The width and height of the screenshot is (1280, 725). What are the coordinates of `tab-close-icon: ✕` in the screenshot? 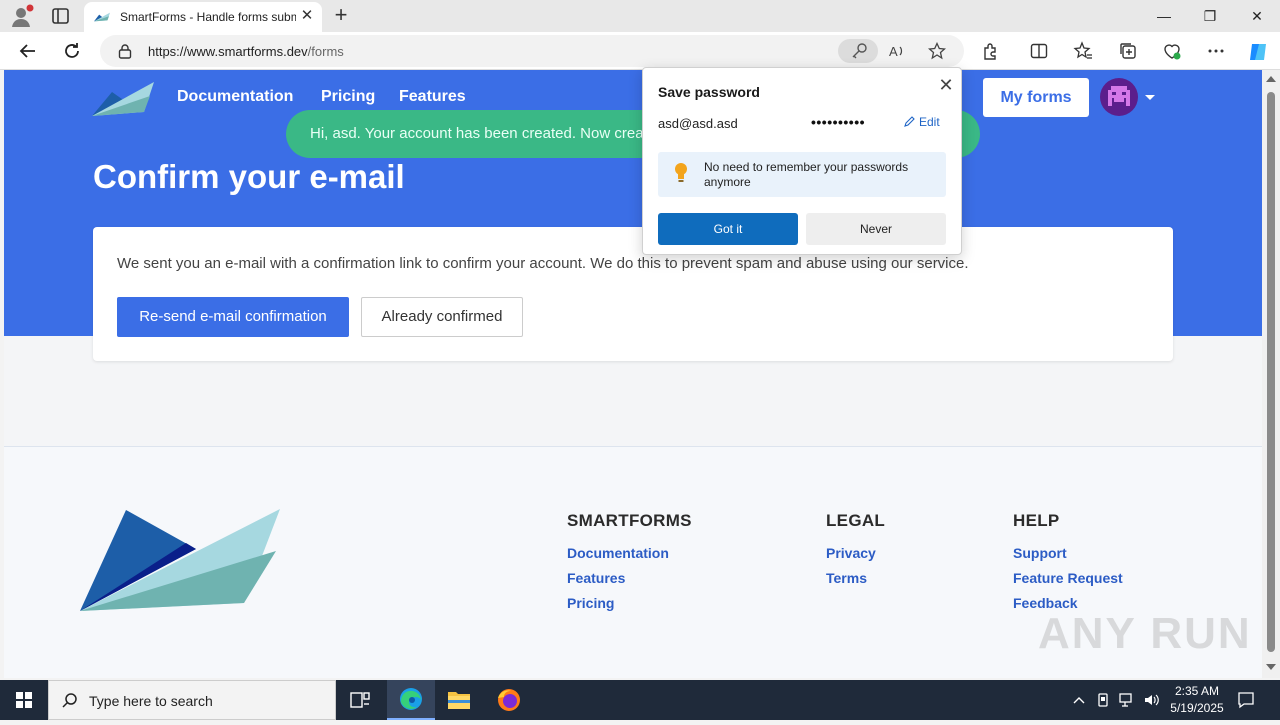 It's located at (307, 15).